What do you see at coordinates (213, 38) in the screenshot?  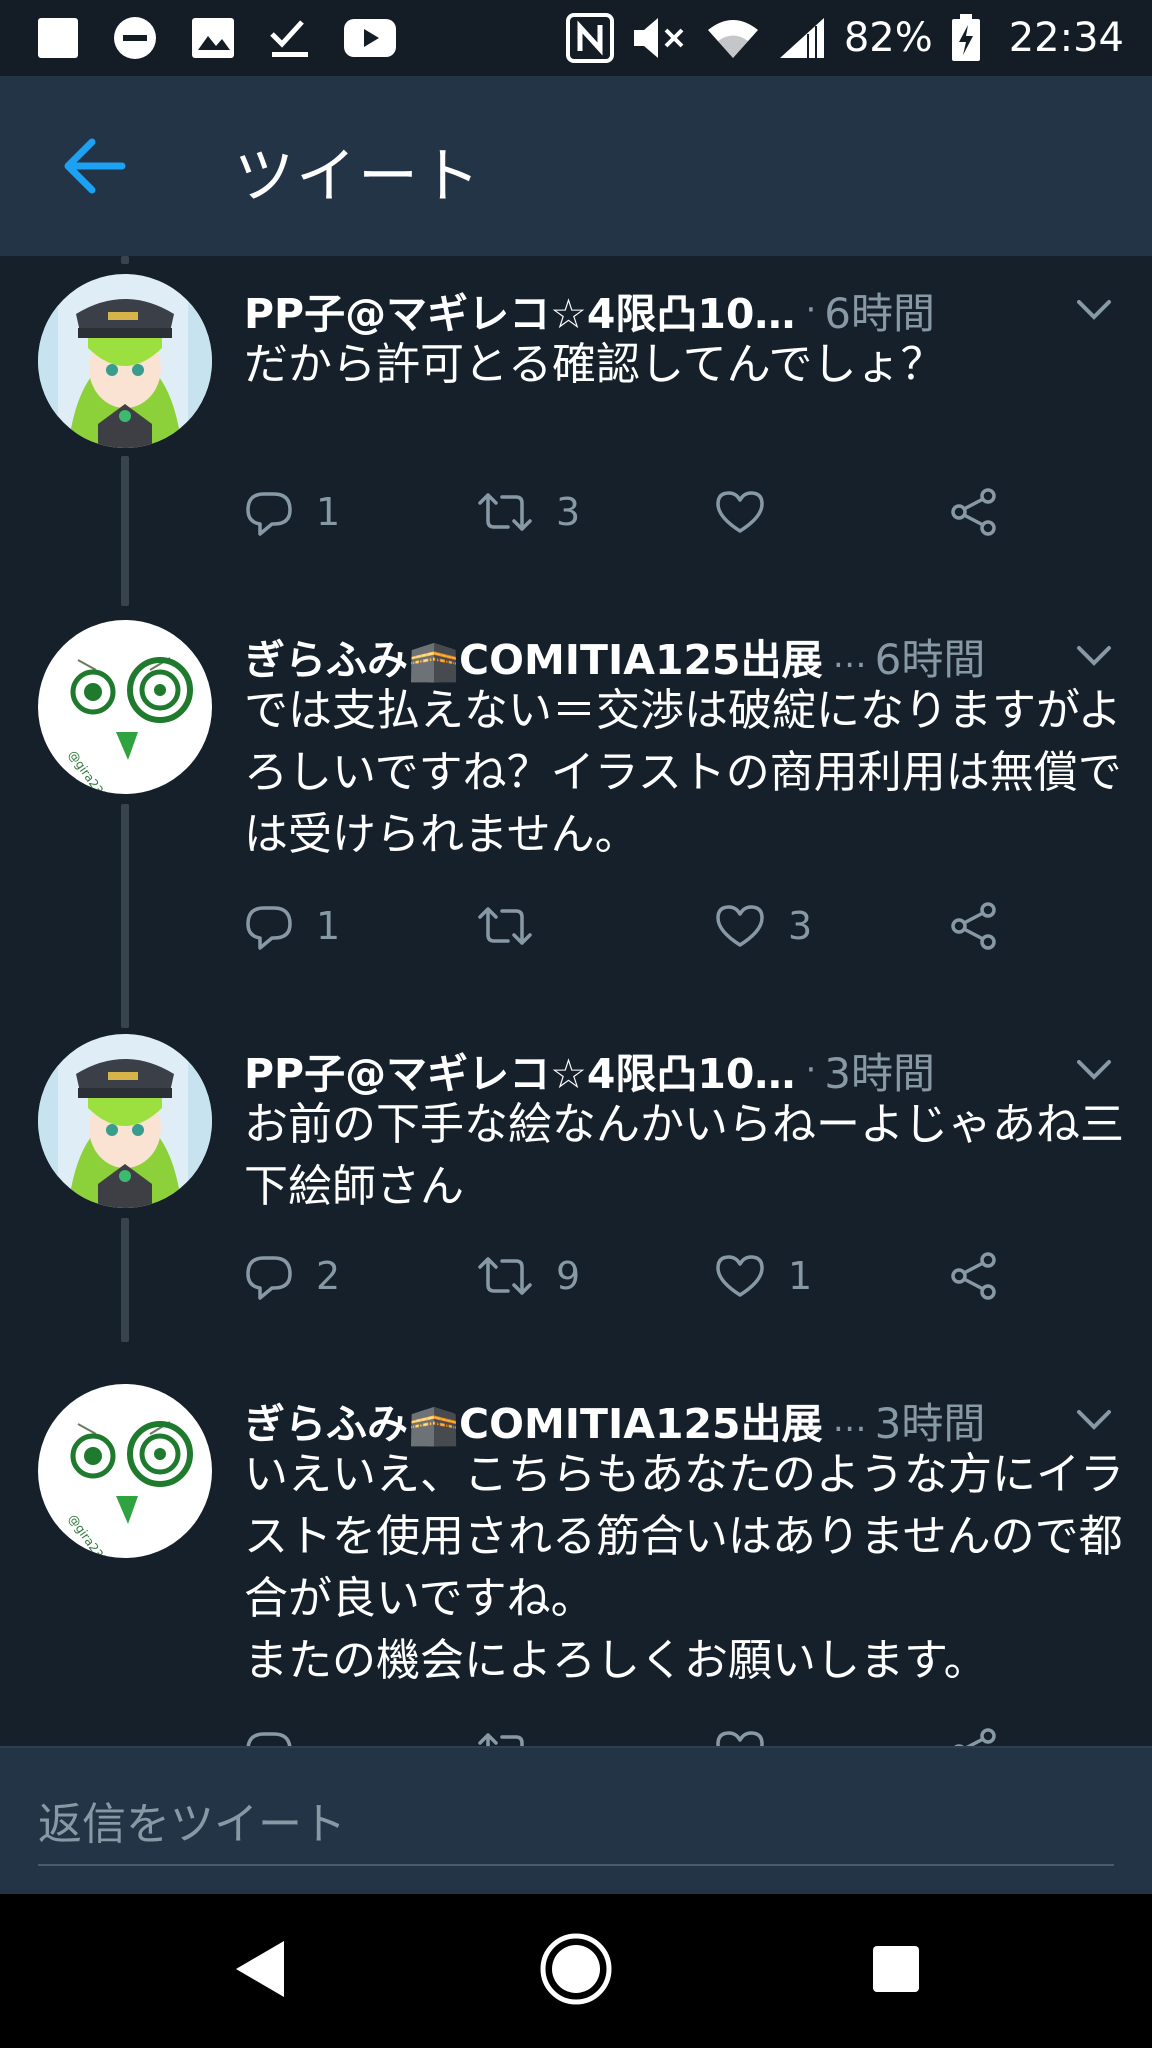 I see `image-icon` at bounding box center [213, 38].